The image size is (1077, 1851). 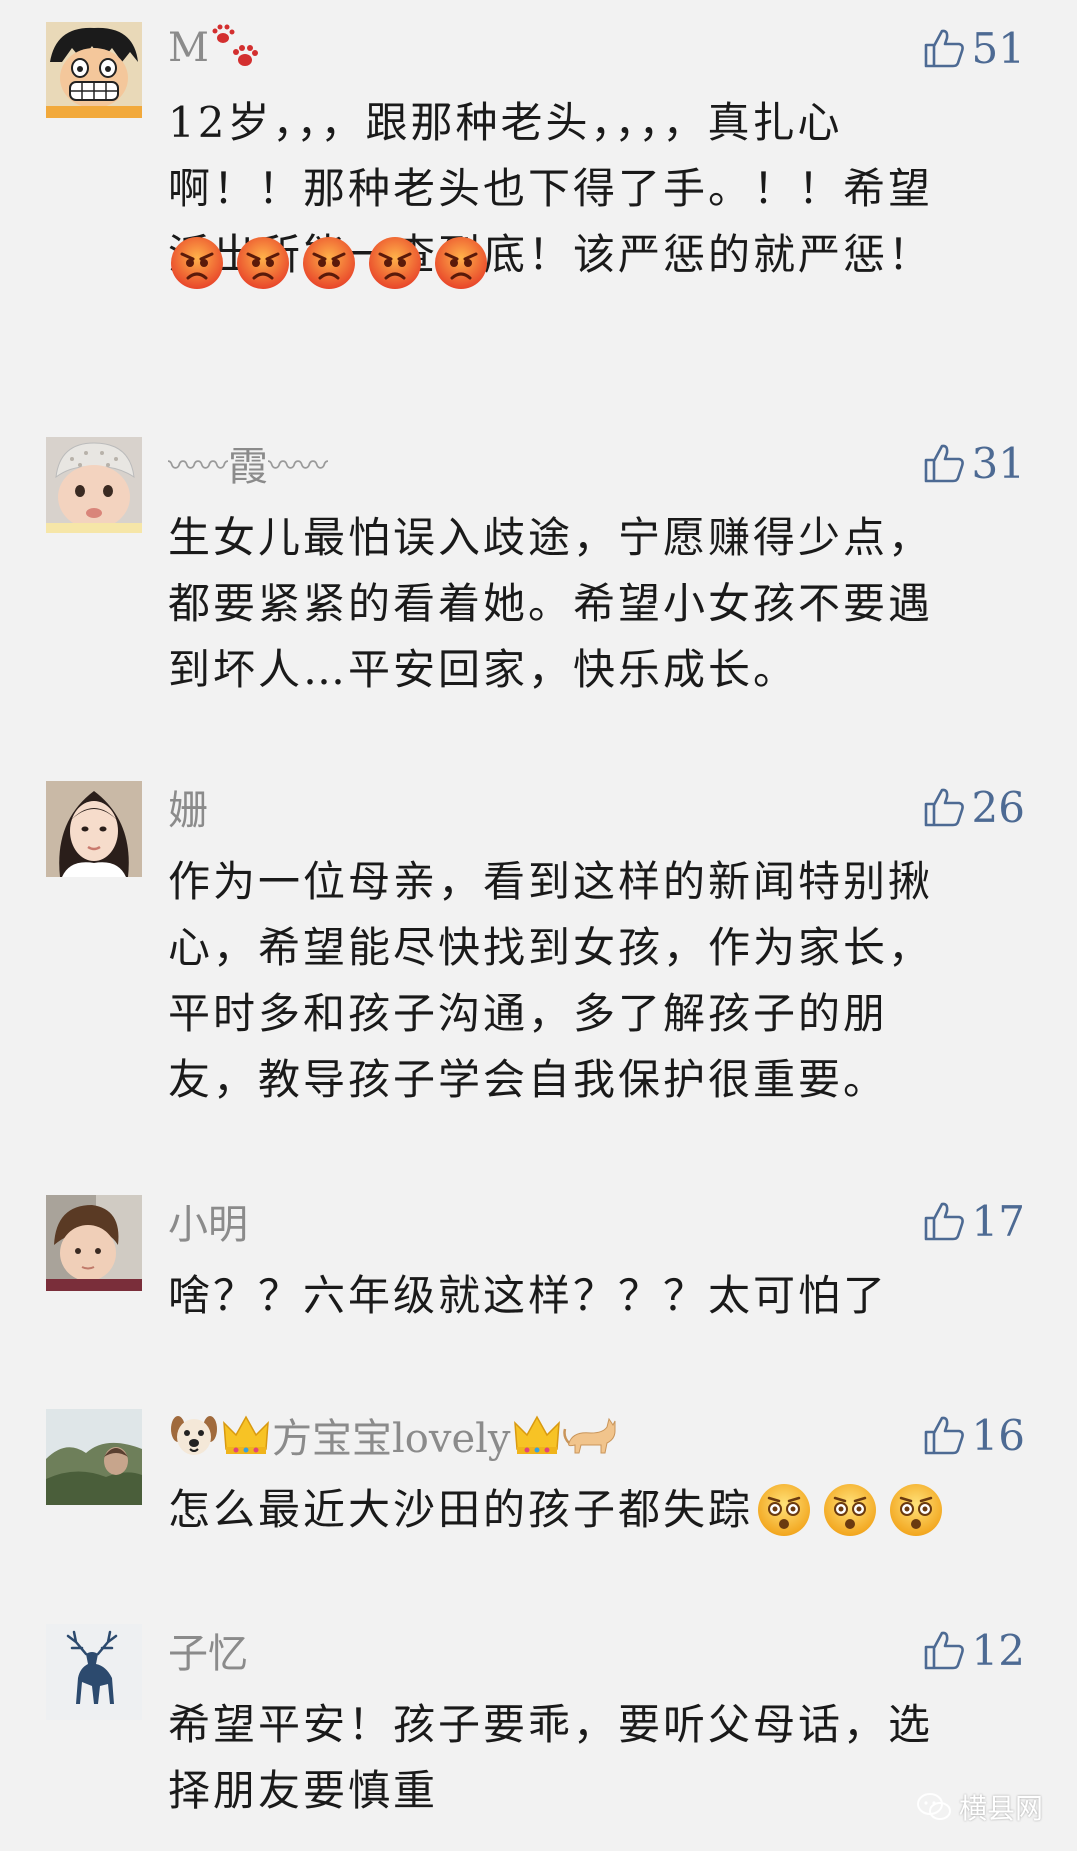 What do you see at coordinates (551, 947) in the screenshot?
I see `comment-line: 心，希望能尽快找到女孩，作为家长，` at bounding box center [551, 947].